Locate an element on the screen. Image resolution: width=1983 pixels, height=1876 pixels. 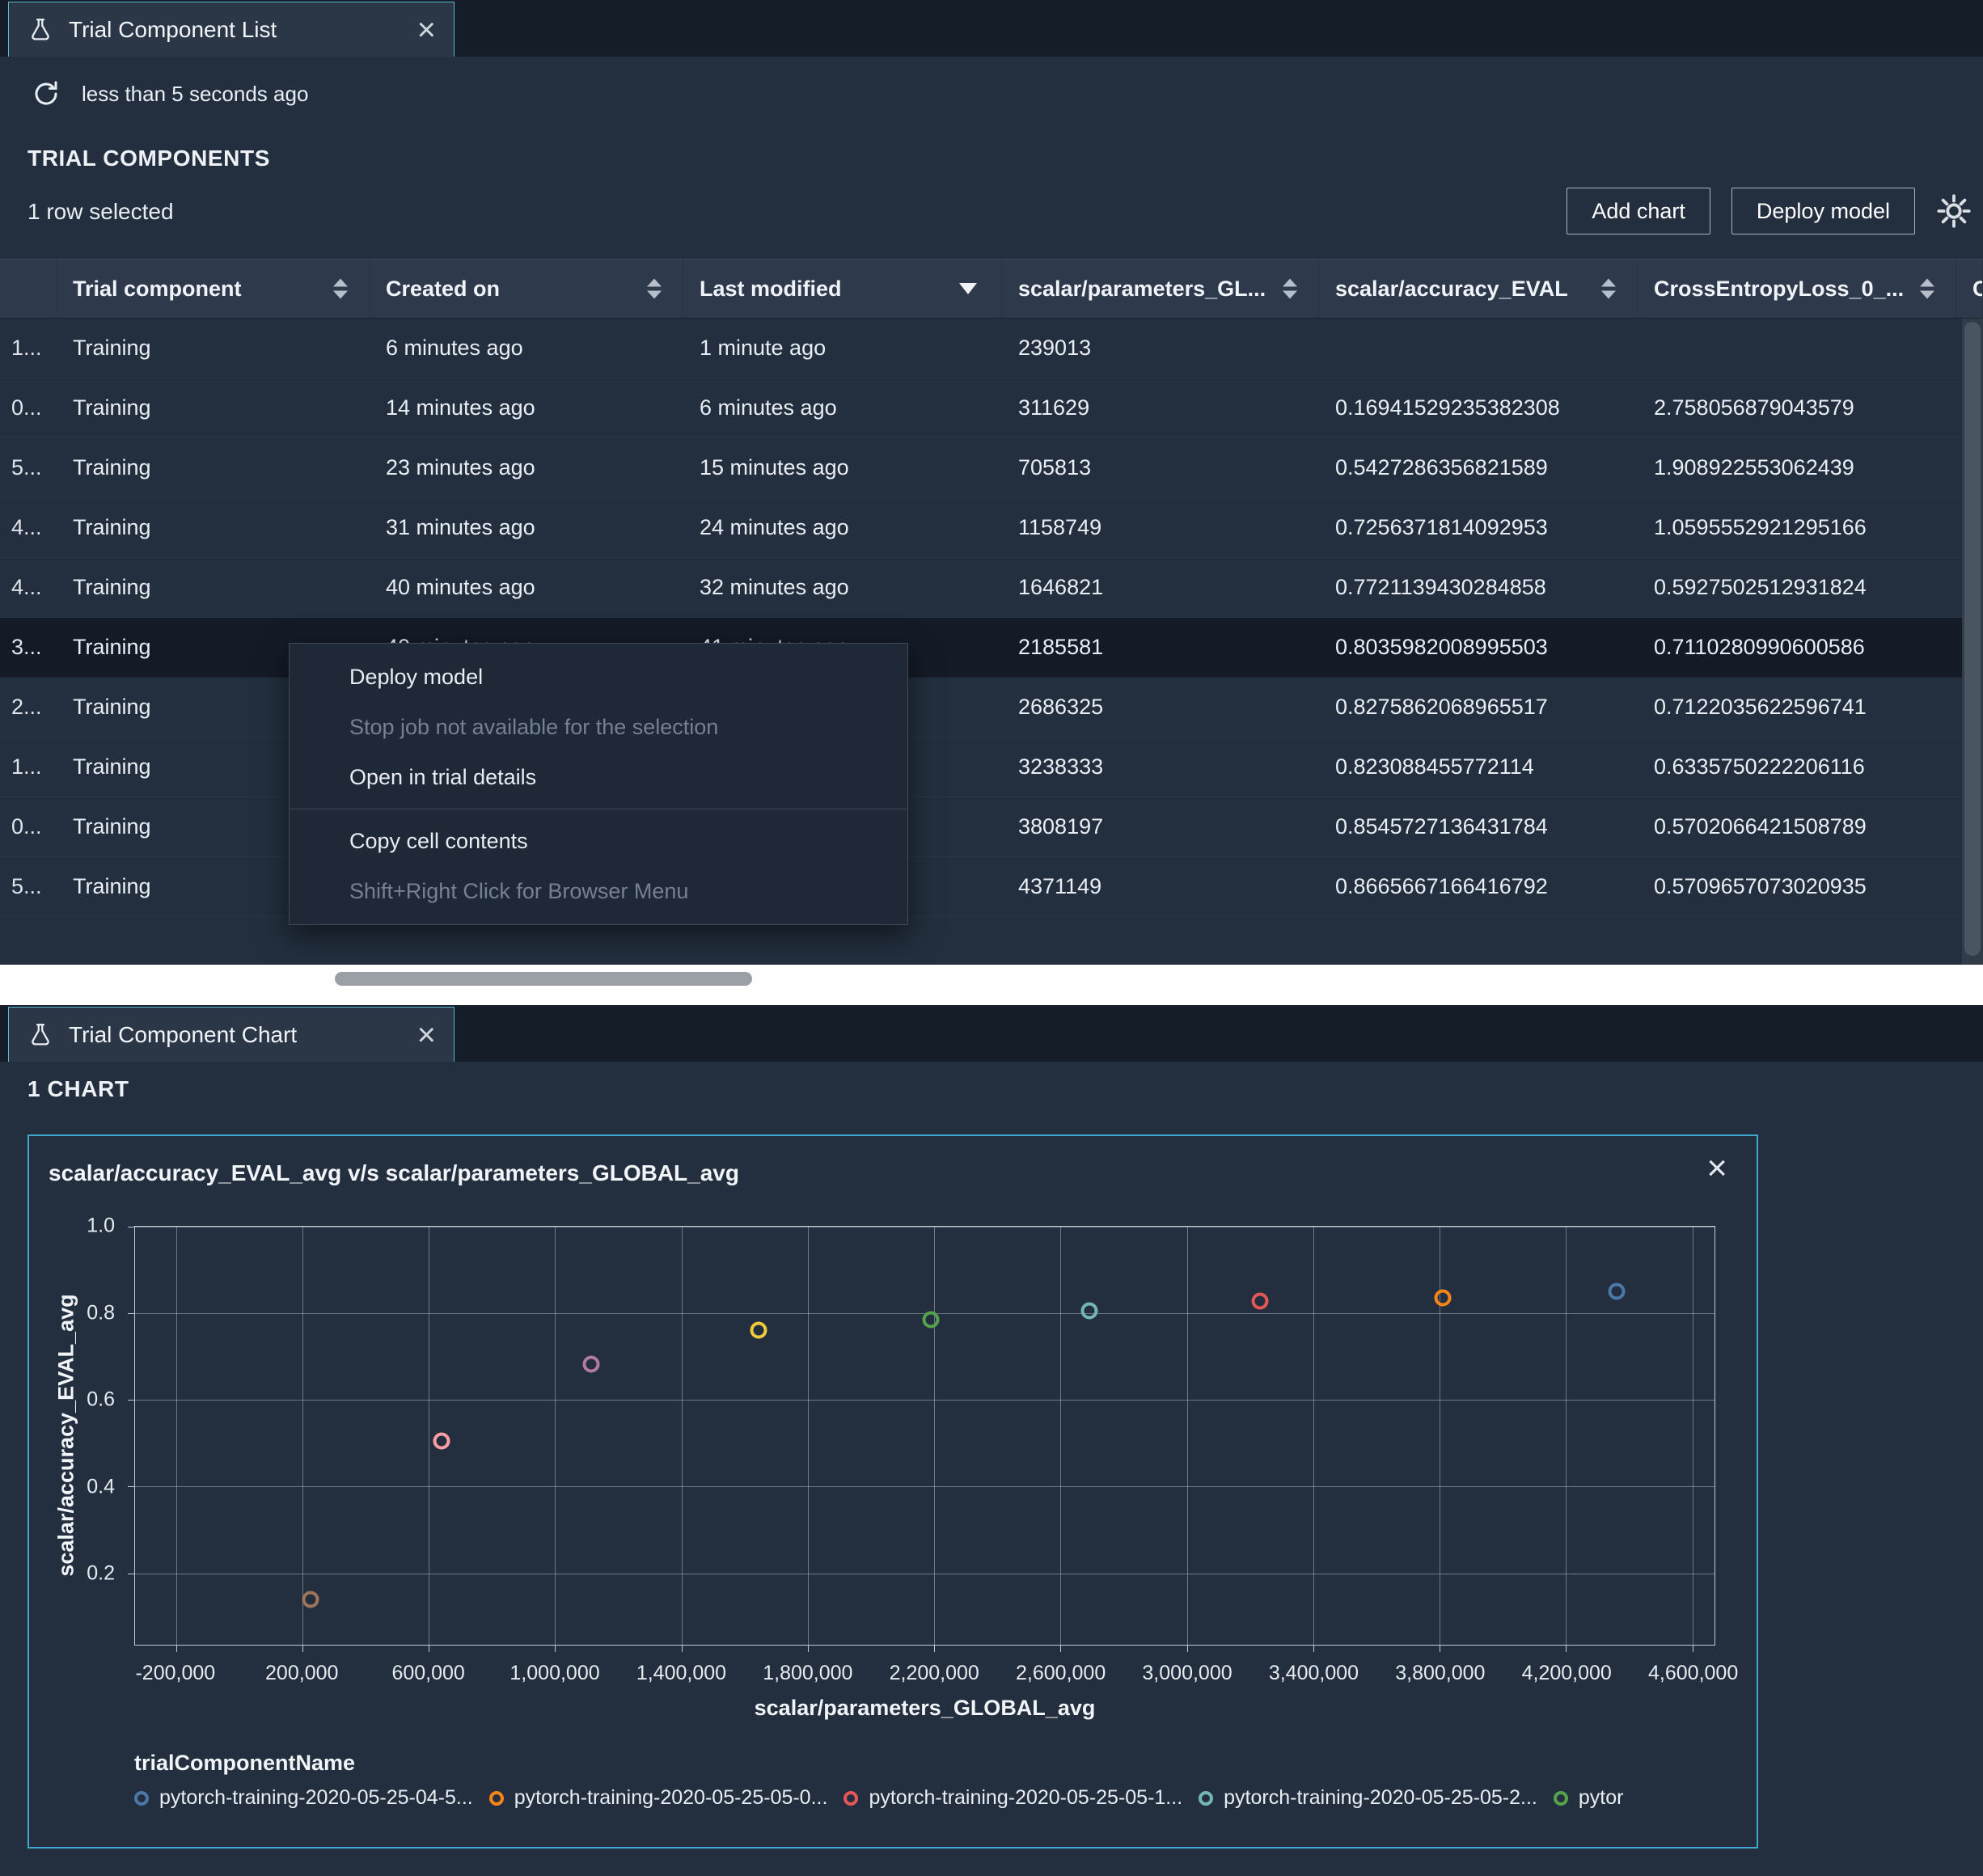
column-header-accuracy: scalar/accuracy_EVAL is located at coordinates (1478, 289).